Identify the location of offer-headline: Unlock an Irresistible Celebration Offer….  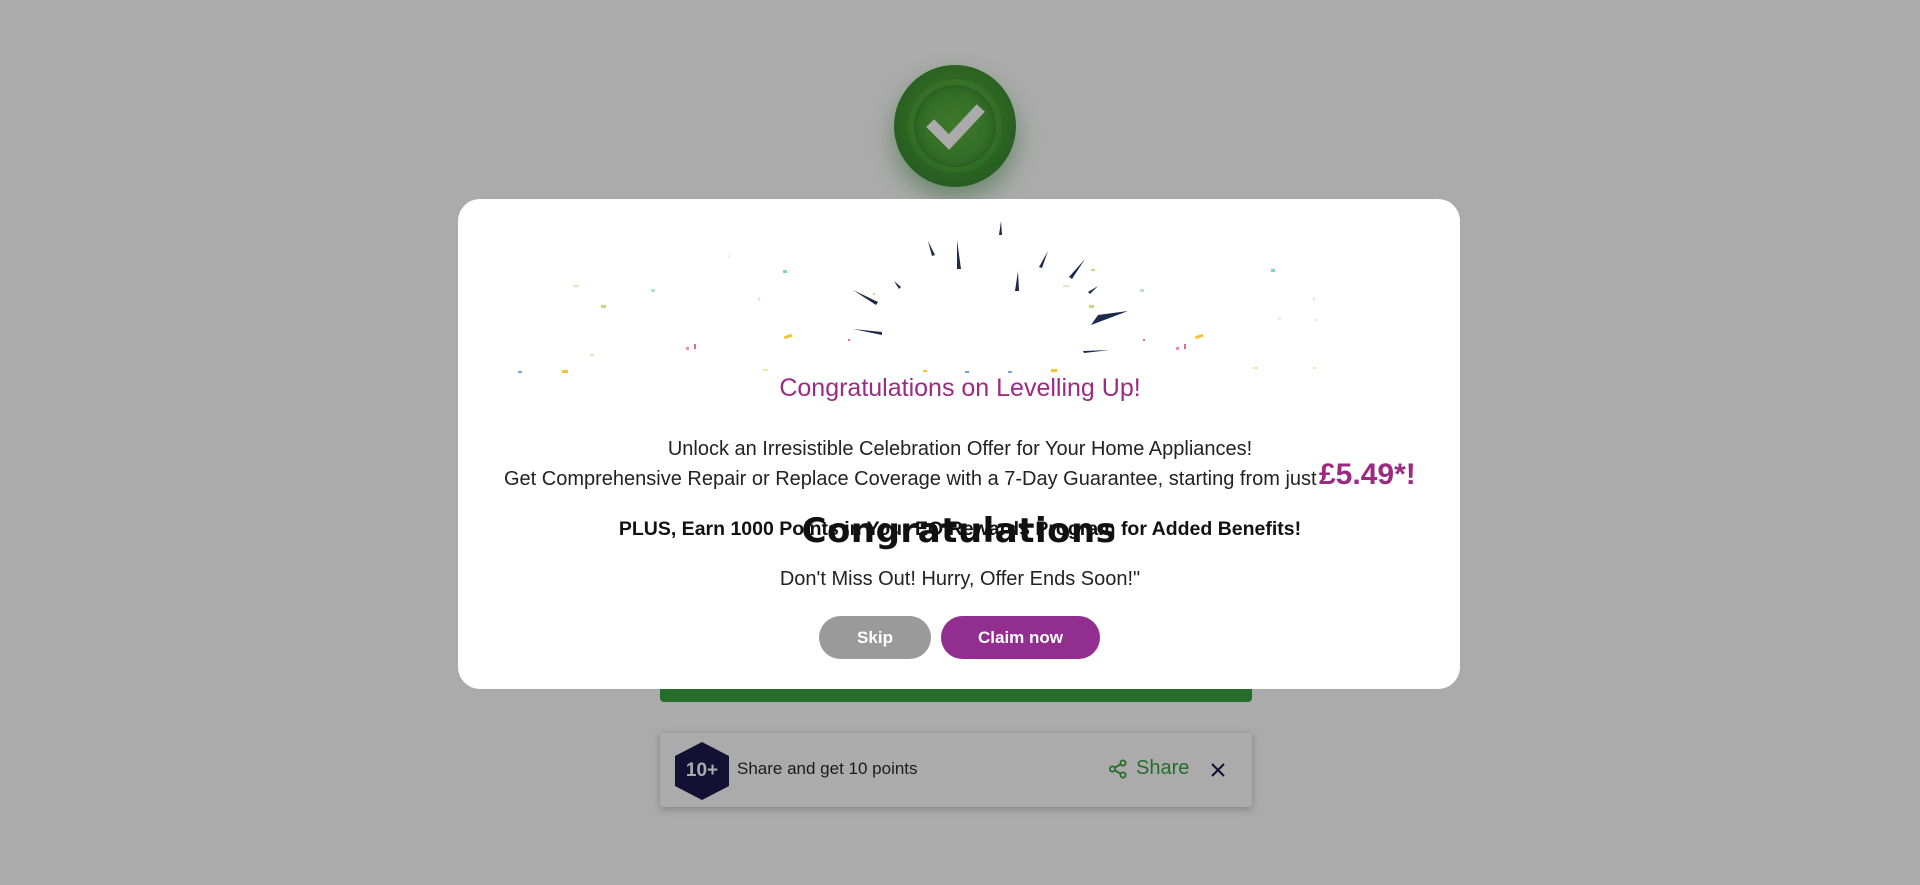
(960, 449).